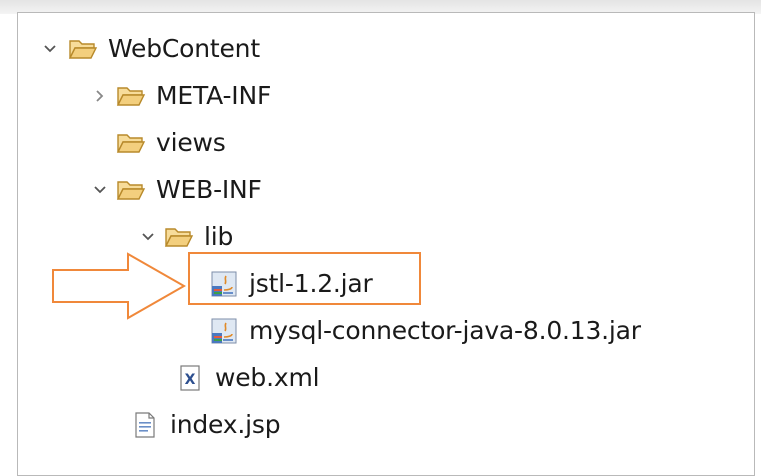  Describe the element at coordinates (184, 48) in the screenshot. I see `tree-item-label: WebContent` at that location.